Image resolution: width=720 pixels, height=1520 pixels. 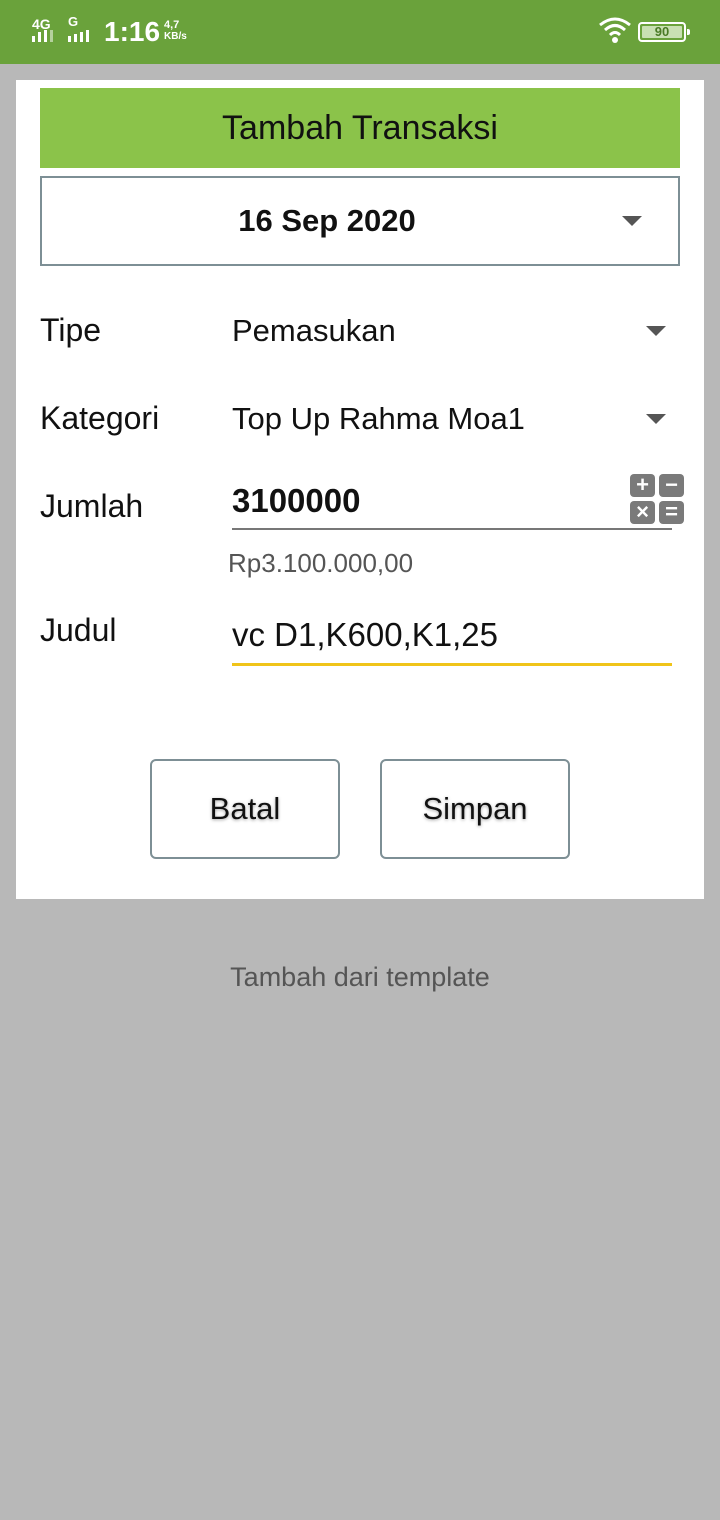 I want to click on category-chevron-down-icon, so click(x=656, y=419).